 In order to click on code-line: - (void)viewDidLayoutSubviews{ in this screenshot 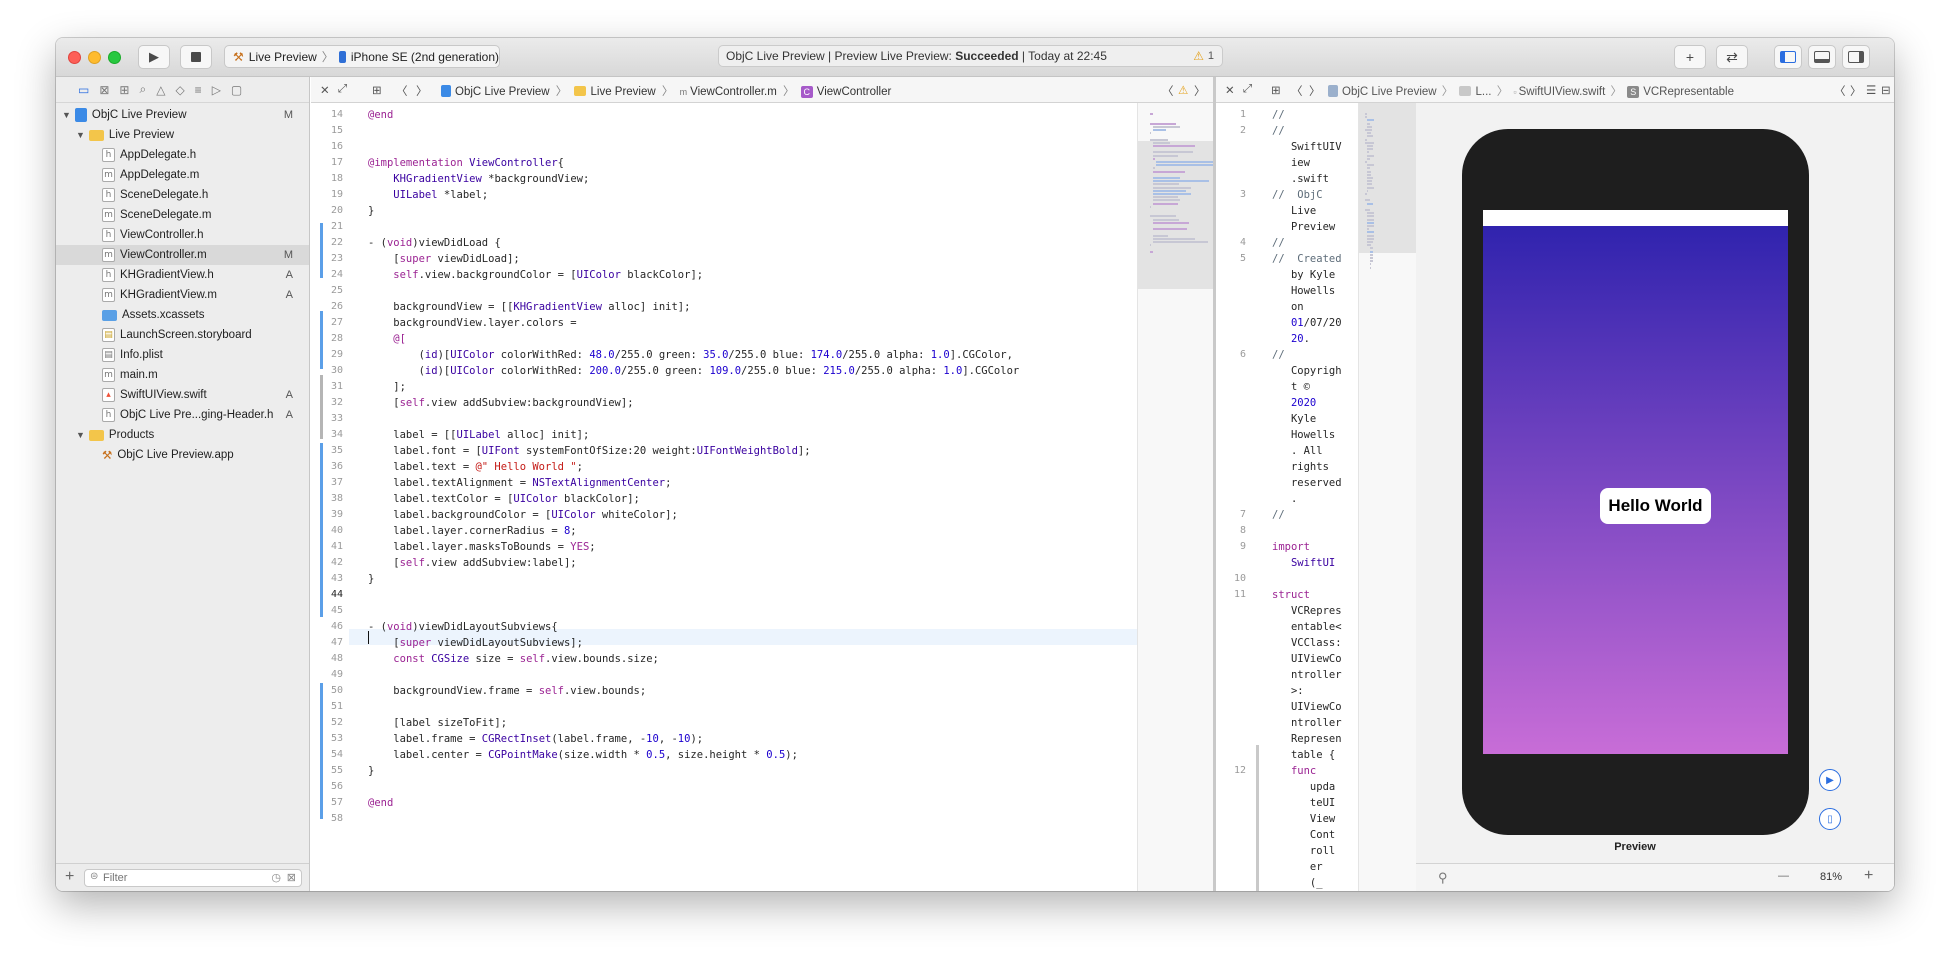, I will do `click(463, 627)`.